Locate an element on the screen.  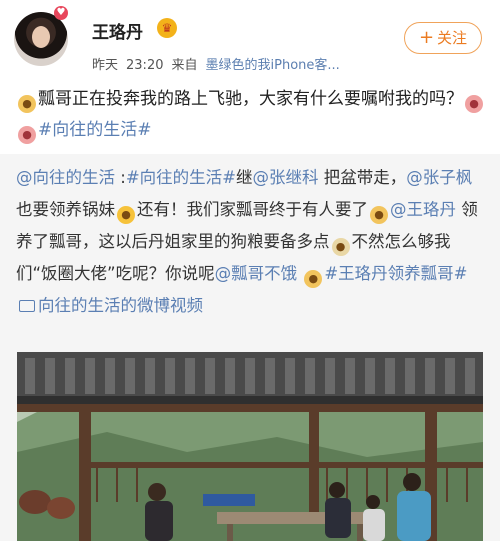
post-body: 瓢哥正在投奔我的路上飞驰，大家有什么要嘱咐我的吗？ is located at coordinates (250, 99).